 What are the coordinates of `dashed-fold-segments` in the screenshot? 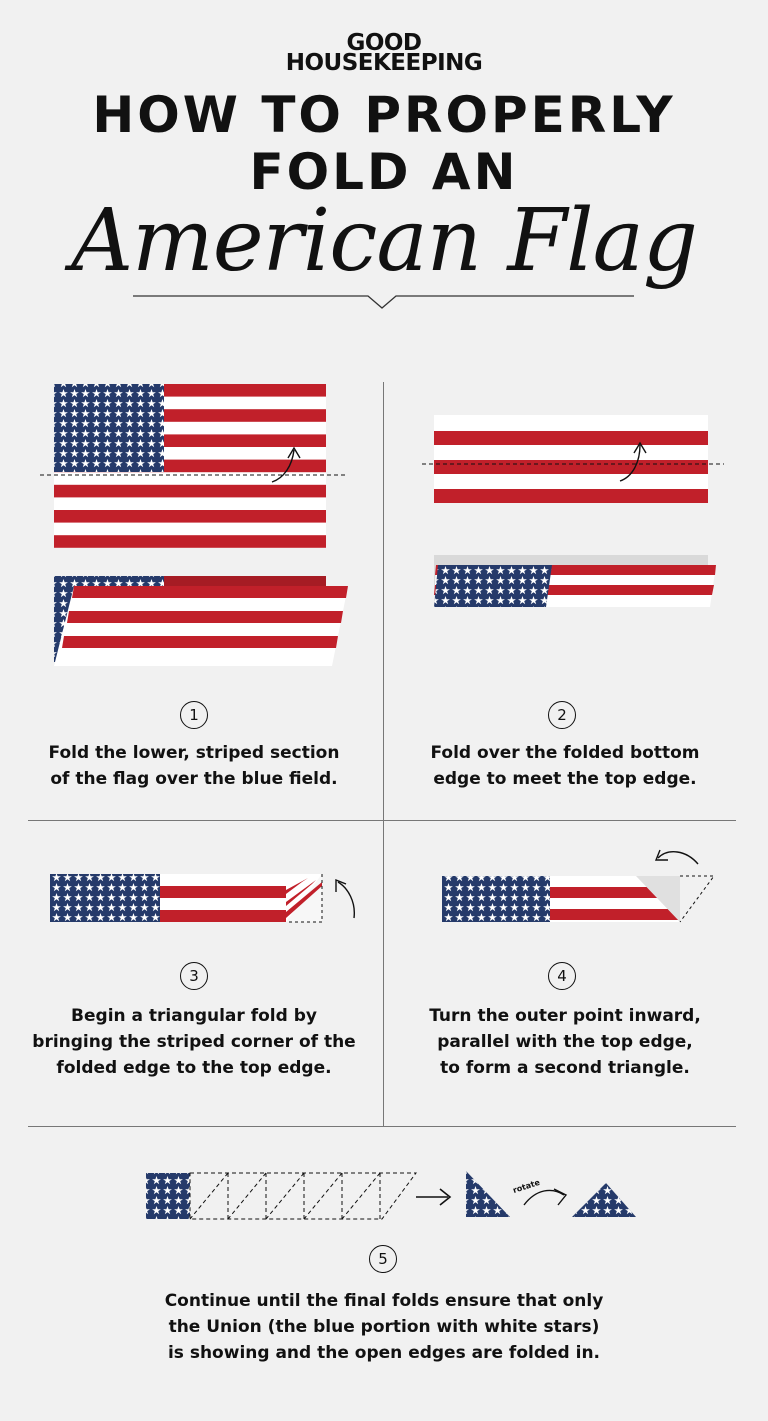 It's located at (303, 1196).